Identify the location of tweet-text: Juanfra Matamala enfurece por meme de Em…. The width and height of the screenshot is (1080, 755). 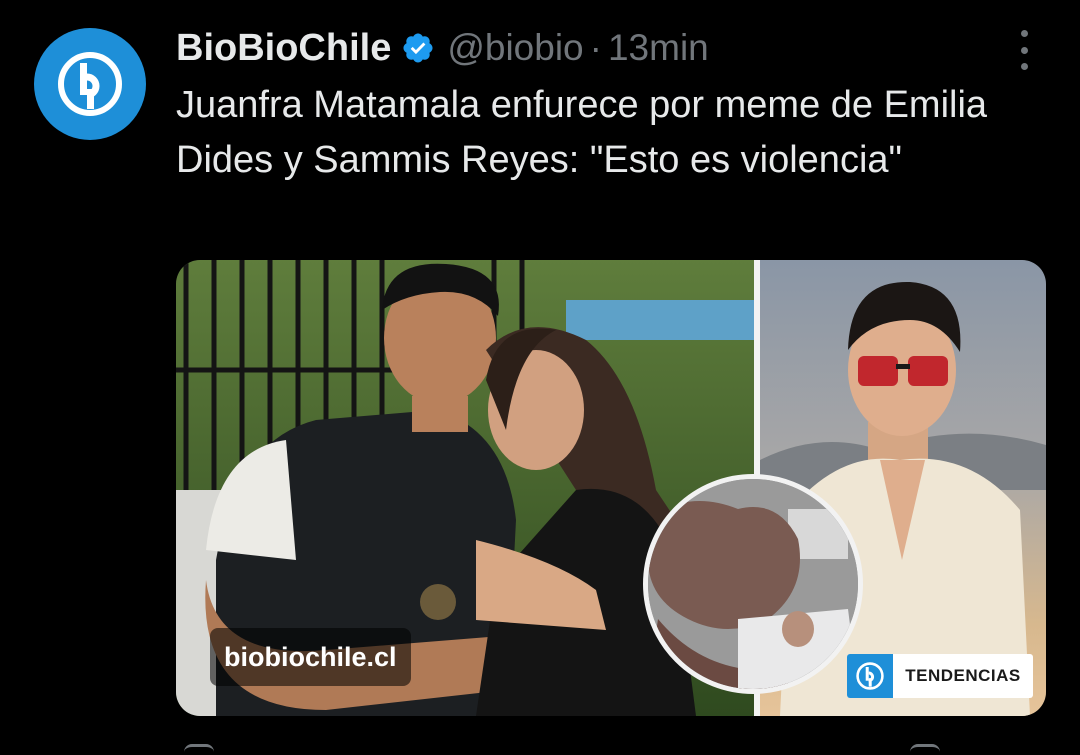
(582, 132).